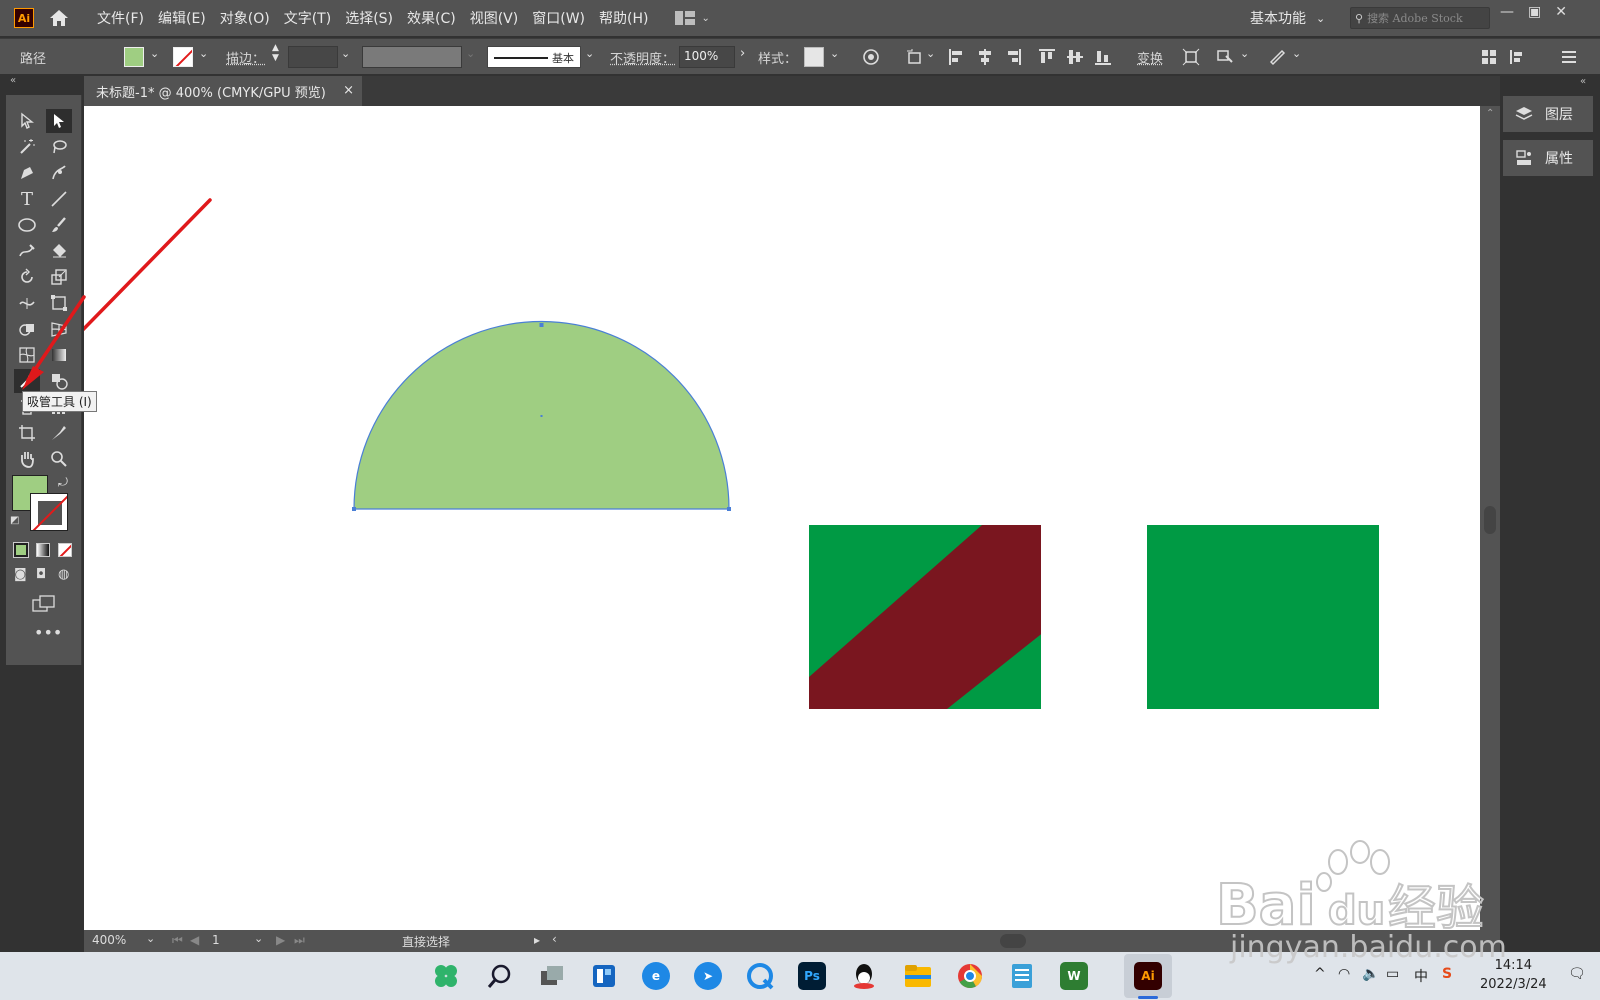 This screenshot has width=1600, height=1000. Describe the element at coordinates (27, 147) in the screenshot. I see `magic-wand-tool-icon` at that location.